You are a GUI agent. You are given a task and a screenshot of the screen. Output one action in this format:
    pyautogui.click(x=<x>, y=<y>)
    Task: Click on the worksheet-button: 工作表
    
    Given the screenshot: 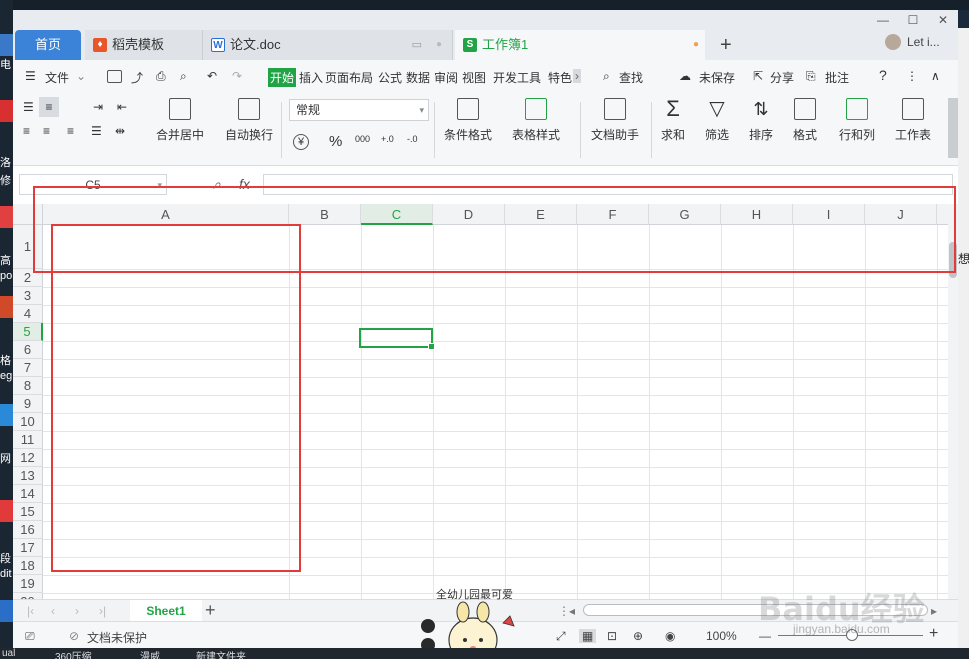 What is the action you would take?
    pyautogui.click(x=913, y=120)
    